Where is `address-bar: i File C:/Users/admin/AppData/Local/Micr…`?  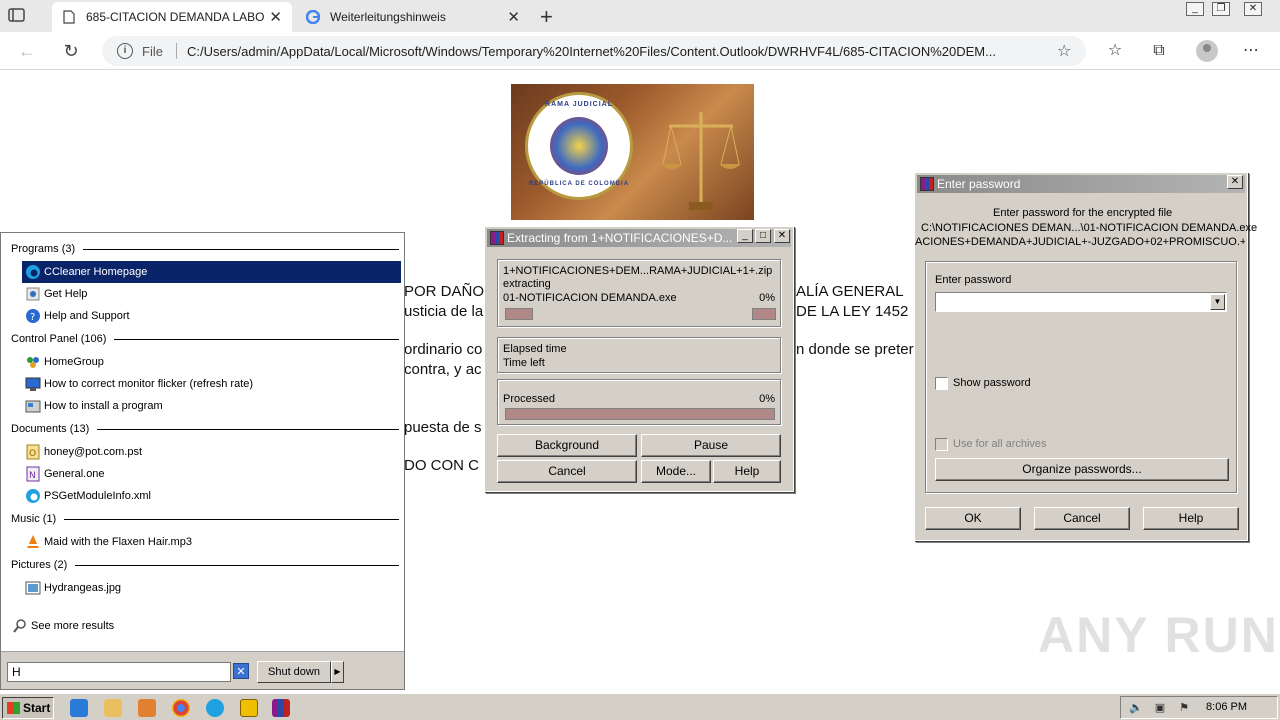 address-bar: i File C:/Users/admin/AppData/Local/Micr… is located at coordinates (594, 51).